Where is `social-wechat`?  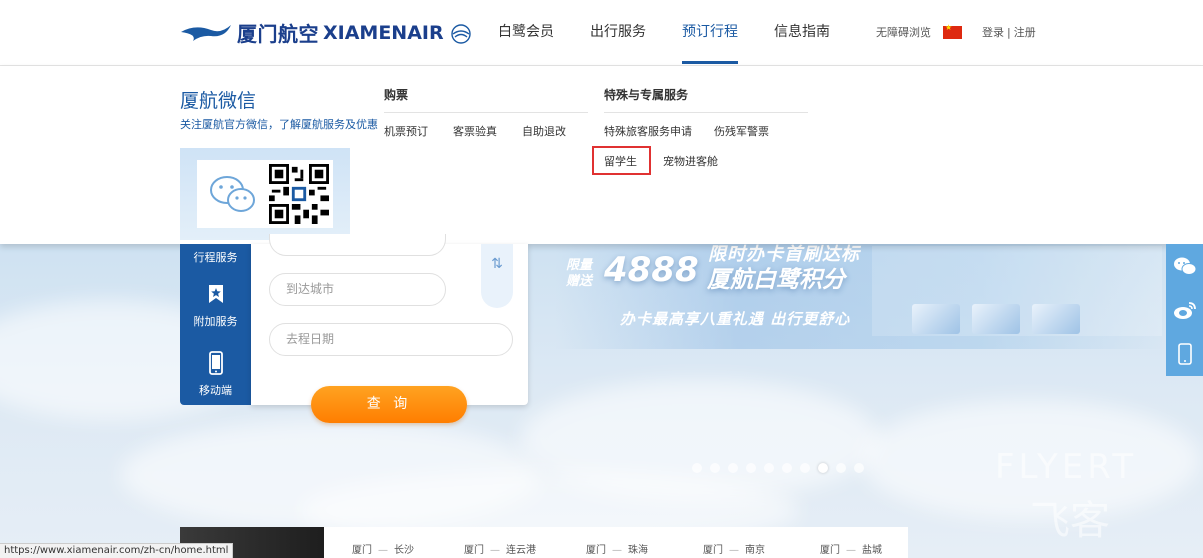 social-wechat is located at coordinates (1184, 266).